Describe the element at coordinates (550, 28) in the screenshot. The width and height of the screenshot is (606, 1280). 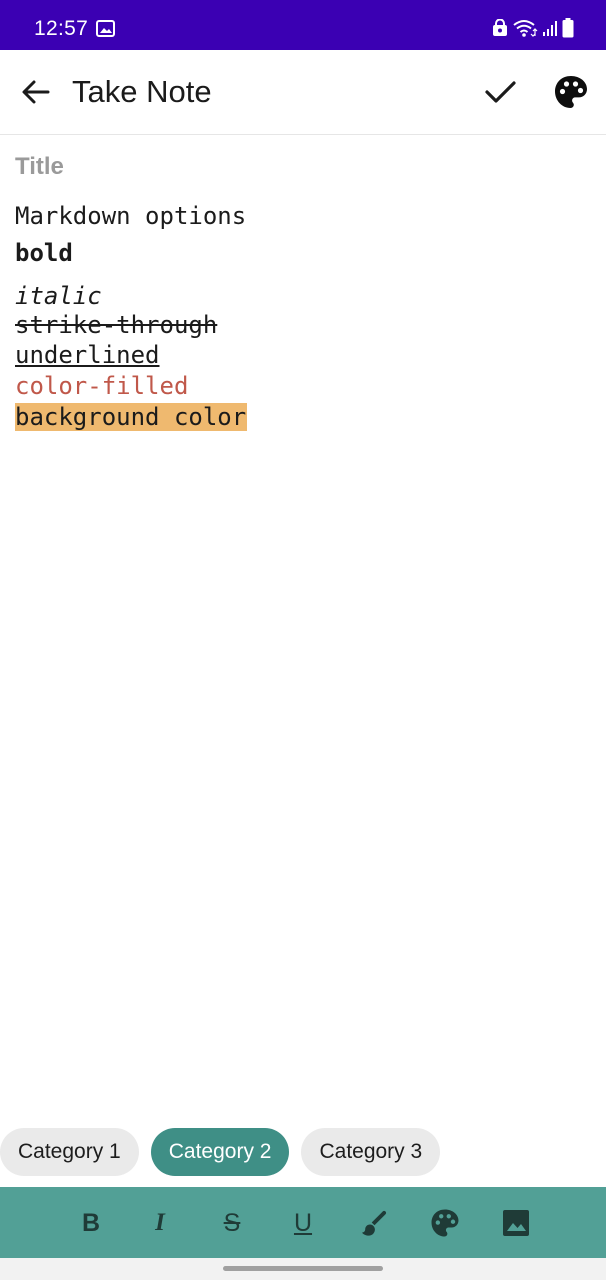
I see `signal-icon` at that location.